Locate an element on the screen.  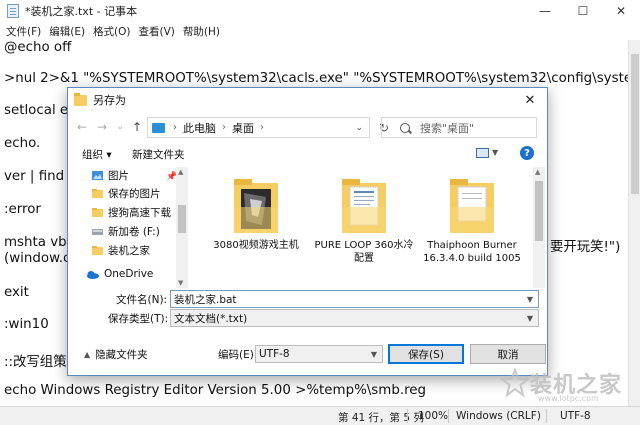
editor-line: echo. is located at coordinates (22, 143).